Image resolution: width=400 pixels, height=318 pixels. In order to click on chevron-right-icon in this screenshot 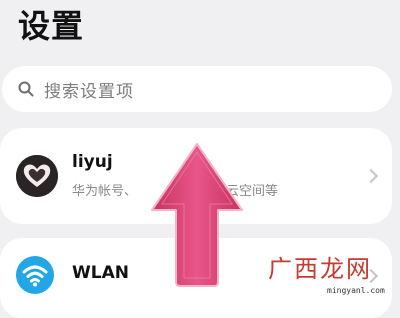, I will do `click(371, 176)`.